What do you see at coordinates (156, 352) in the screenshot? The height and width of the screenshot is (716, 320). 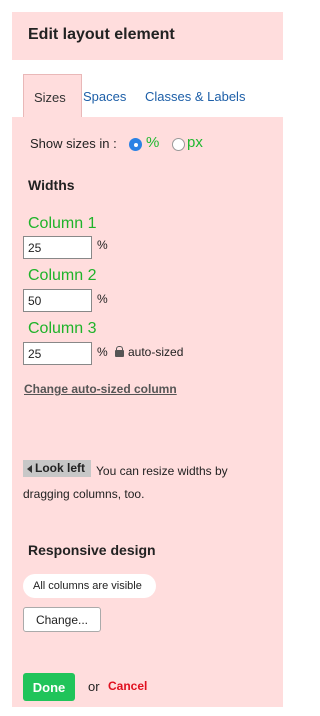 I see `auto-sized-label: auto-sized` at bounding box center [156, 352].